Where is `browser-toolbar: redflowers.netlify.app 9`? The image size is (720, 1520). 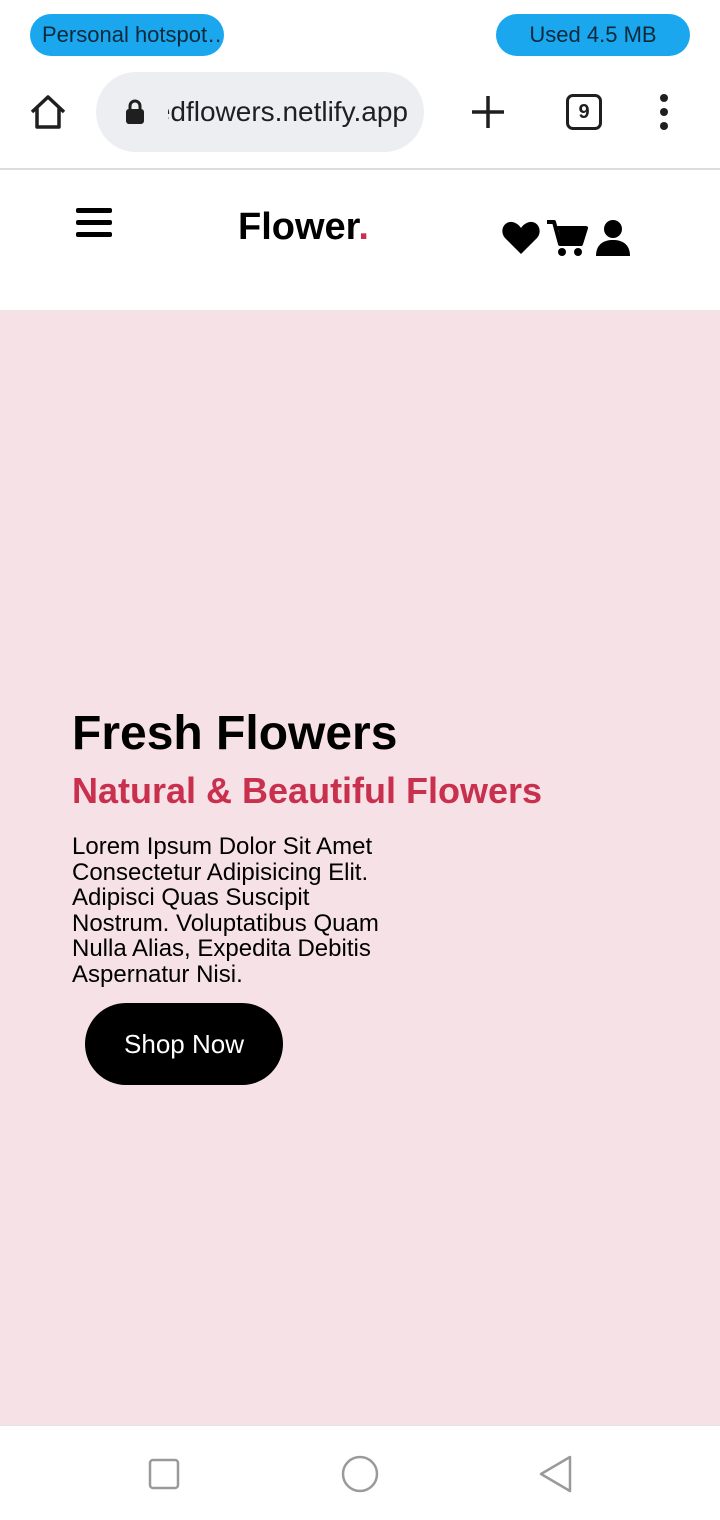
browser-toolbar: redflowers.netlify.app 9 is located at coordinates (360, 119).